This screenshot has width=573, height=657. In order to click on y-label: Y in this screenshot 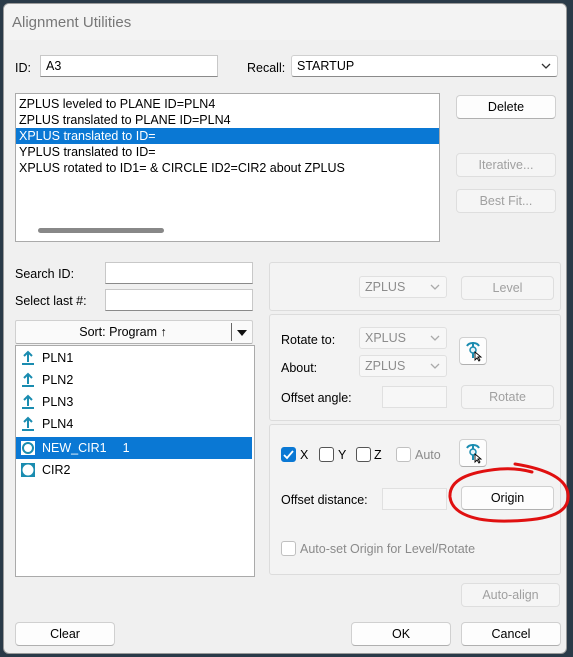, I will do `click(342, 455)`.